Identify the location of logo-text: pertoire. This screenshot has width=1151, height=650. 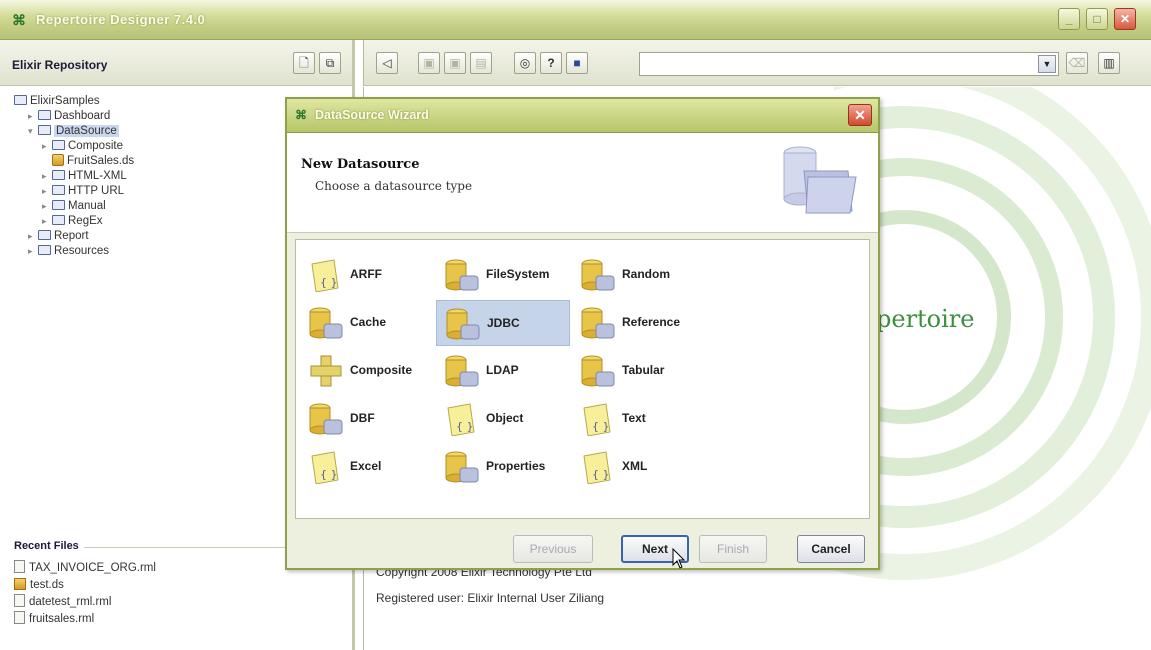
(925, 319).